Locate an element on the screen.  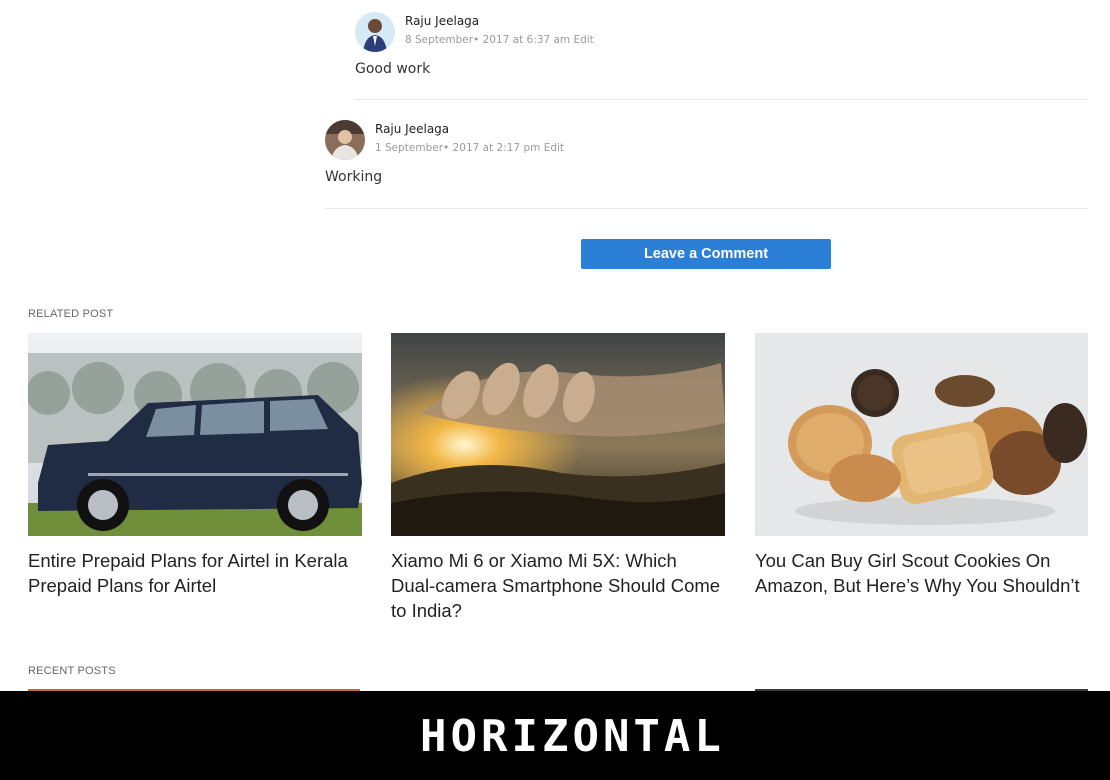
related-post-heading: RELATED POST is located at coordinates (71, 314).